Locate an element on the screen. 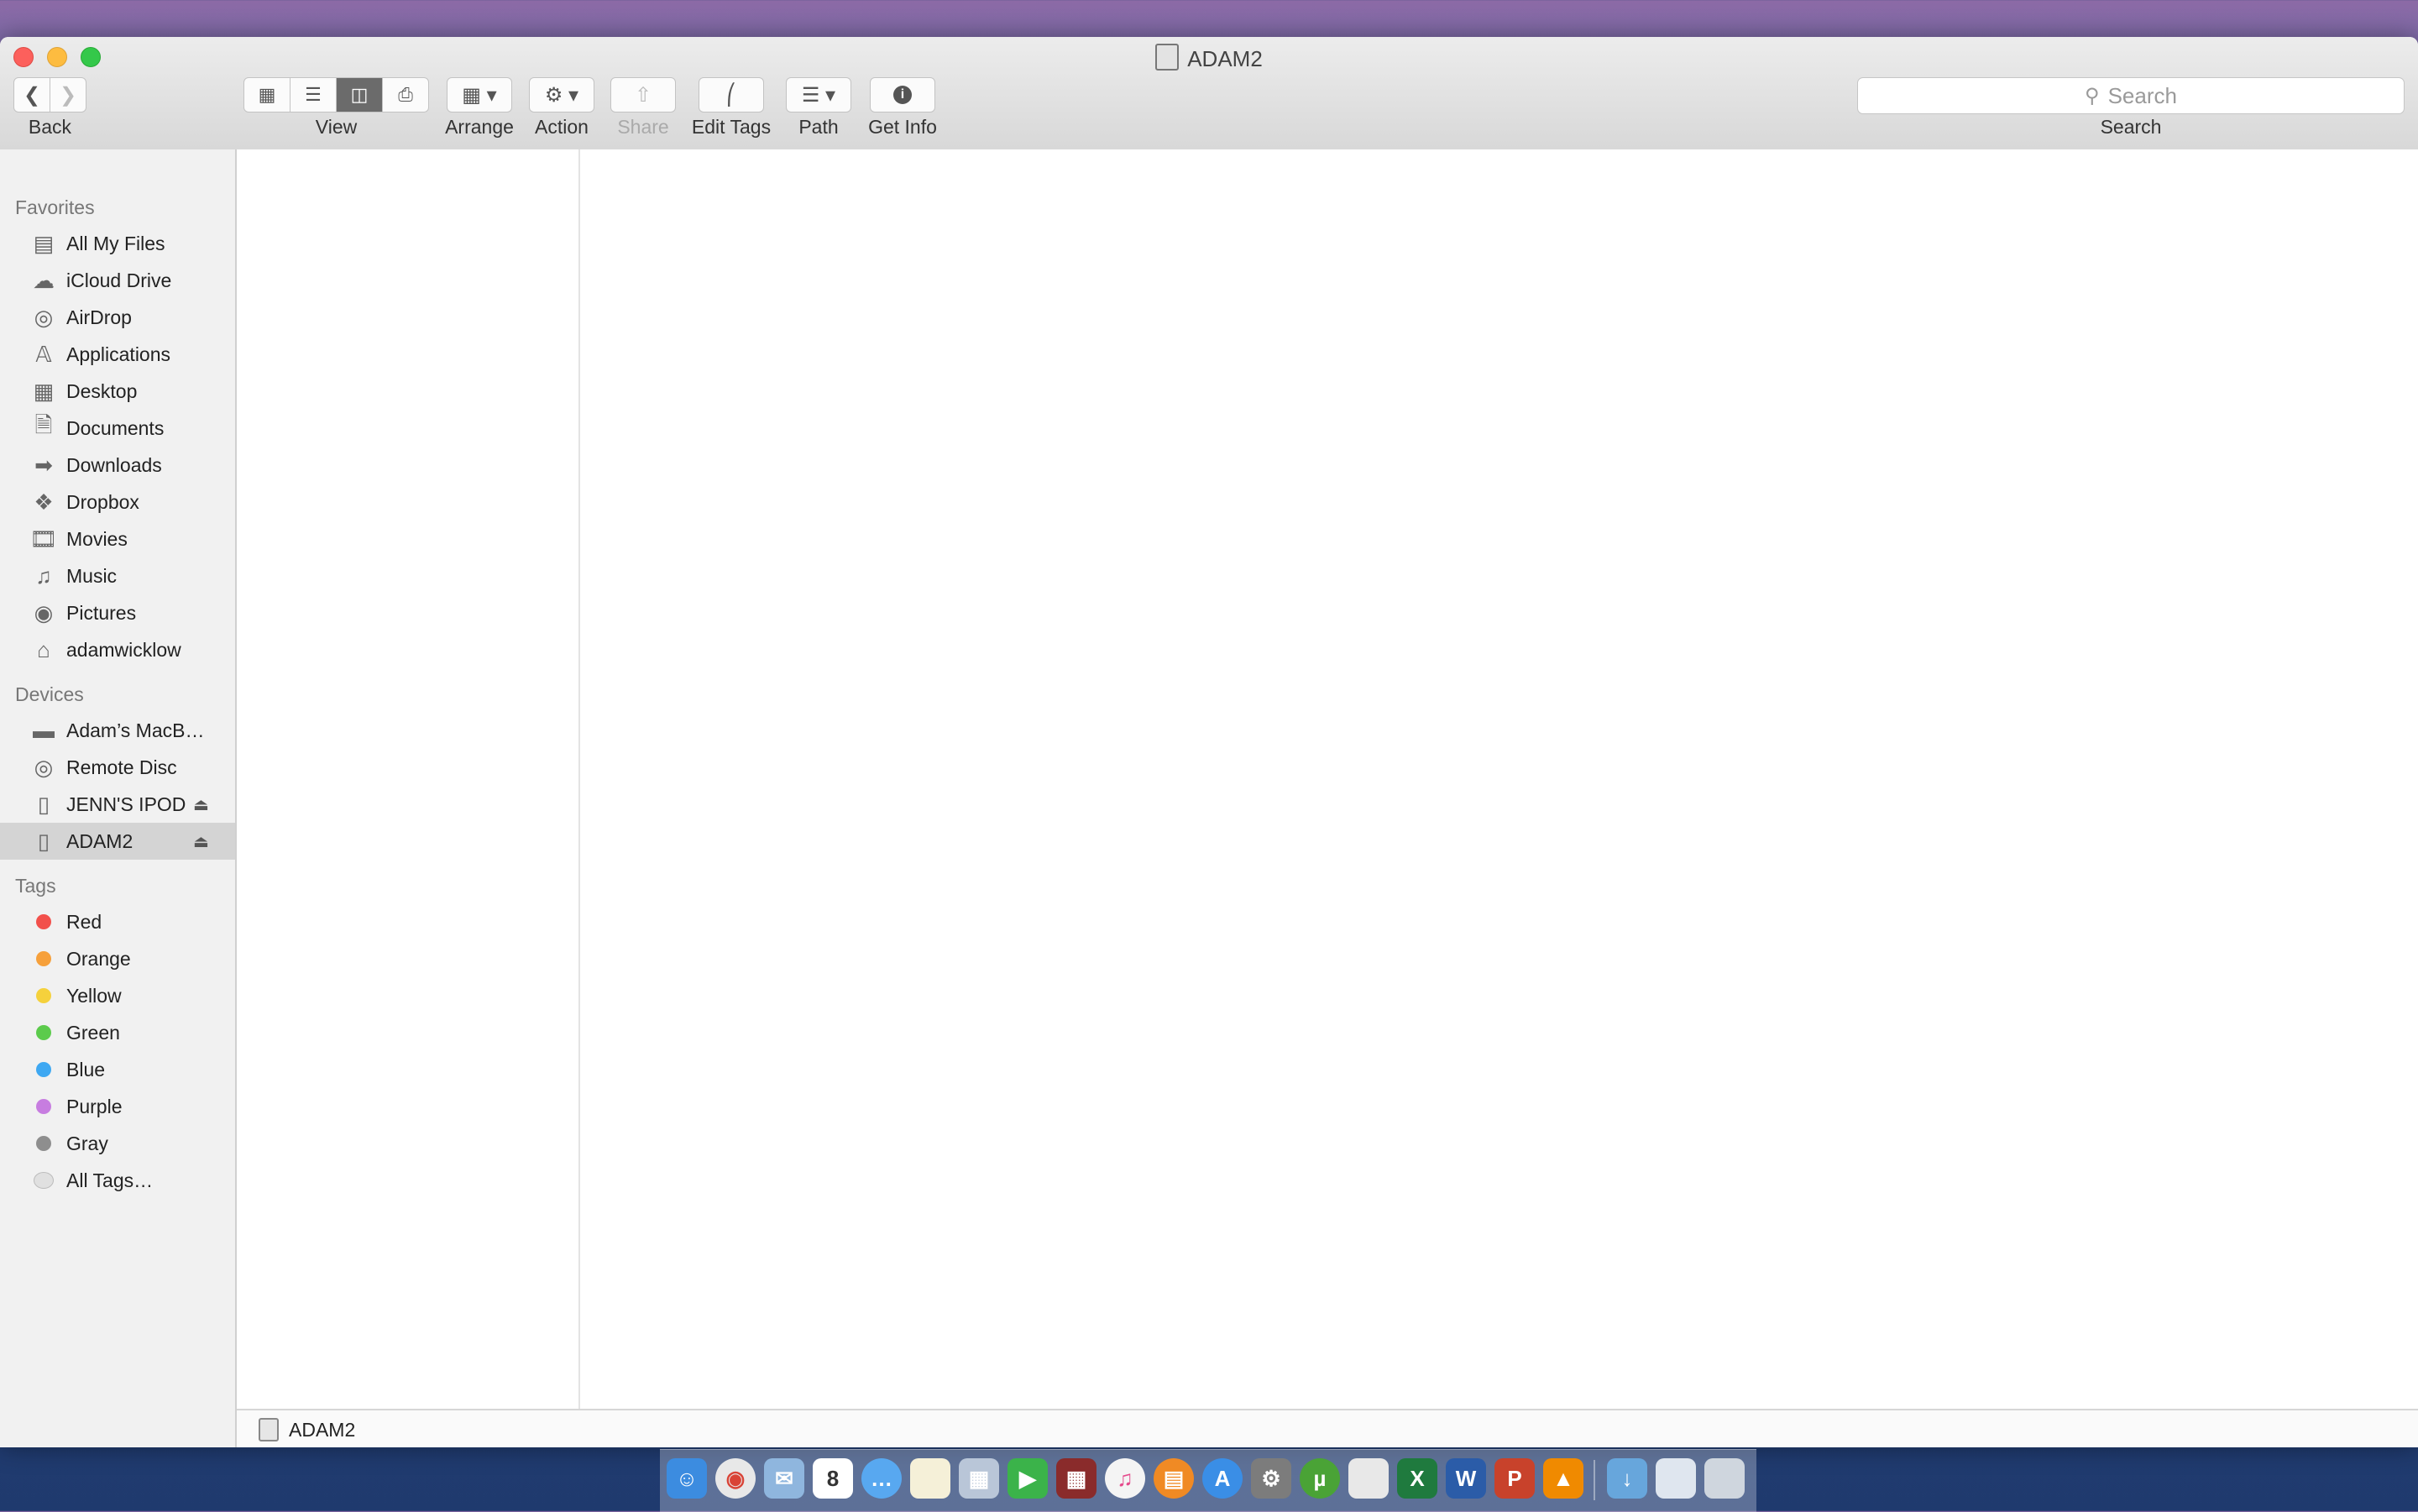 The height and width of the screenshot is (1512, 2418). sidebar-tag-yellow: Yellow is located at coordinates (117, 995).